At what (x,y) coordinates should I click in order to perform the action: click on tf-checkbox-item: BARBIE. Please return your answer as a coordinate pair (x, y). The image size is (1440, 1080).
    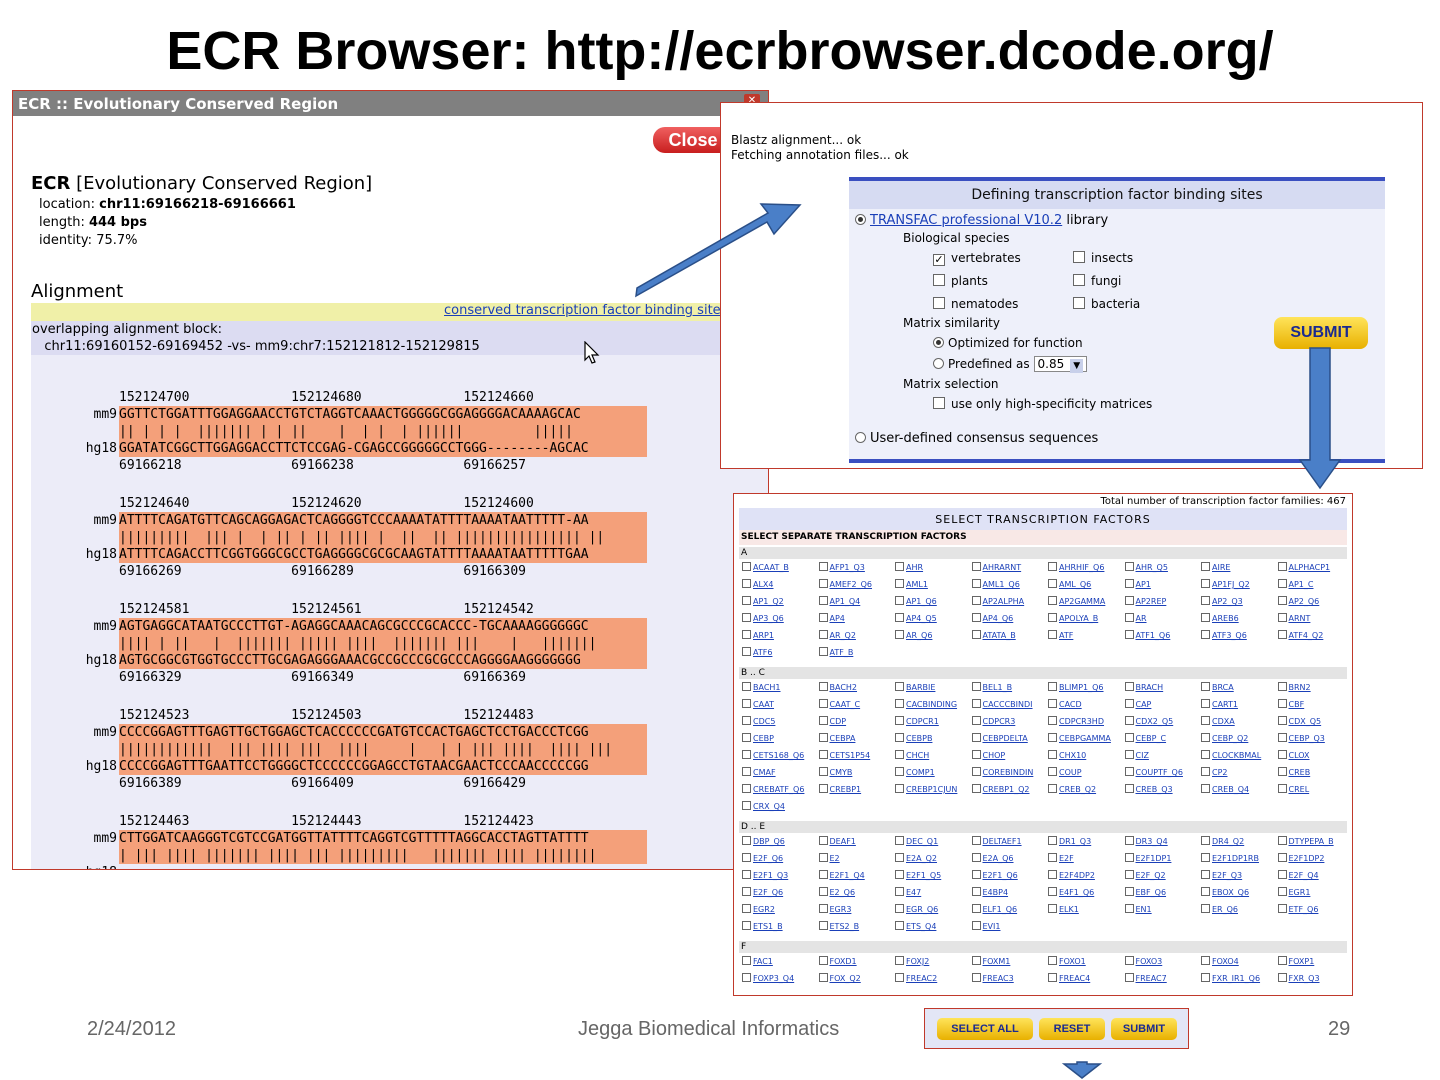
    Looking at the image, I should click on (915, 687).